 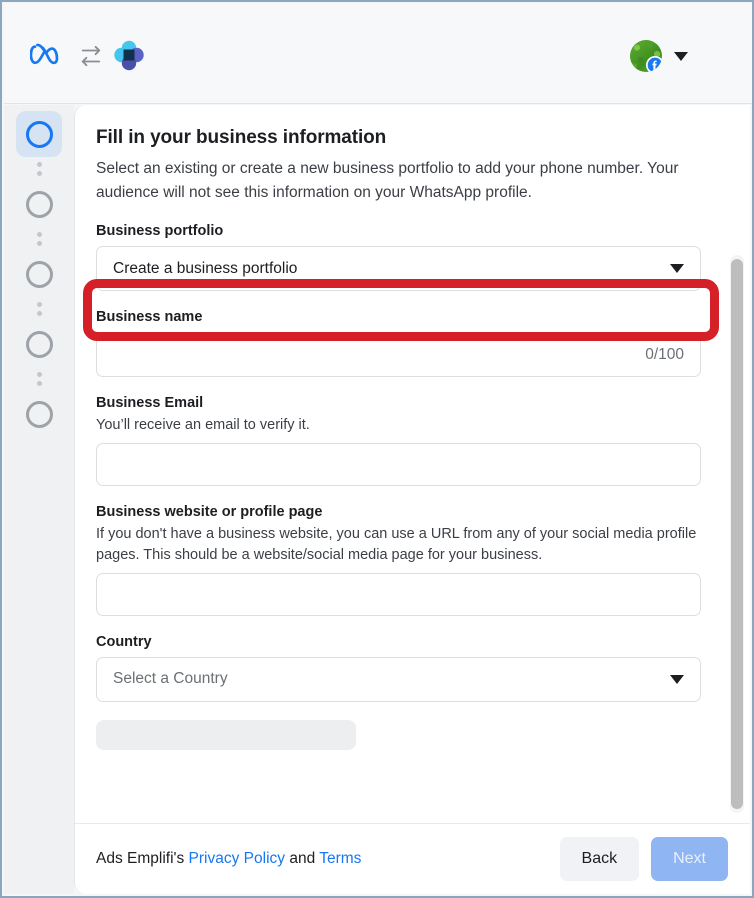 I want to click on field-business-name: Business name 0/100, so click(x=412, y=343).